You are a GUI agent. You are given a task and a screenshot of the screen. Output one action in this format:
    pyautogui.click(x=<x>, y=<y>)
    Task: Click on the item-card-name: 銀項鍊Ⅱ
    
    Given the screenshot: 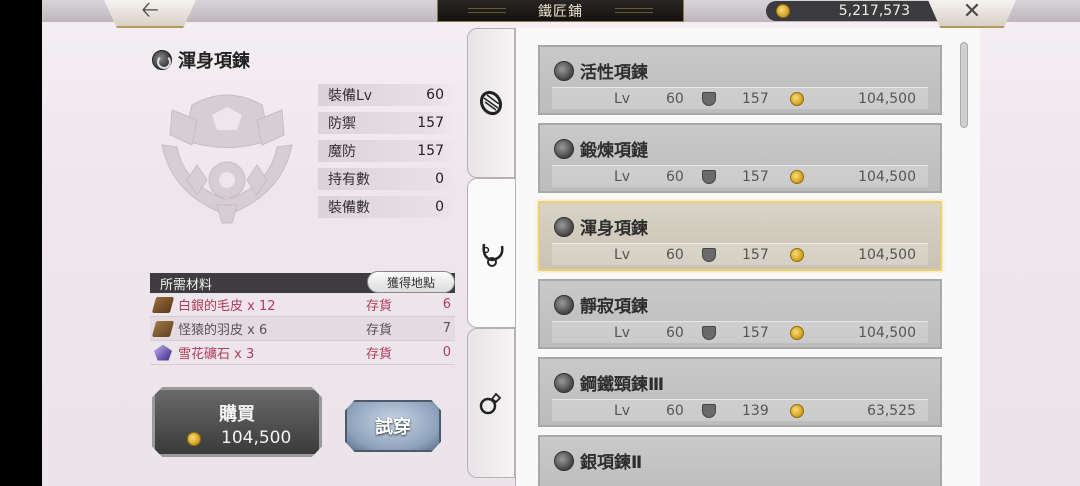 What is the action you would take?
    pyautogui.click(x=611, y=463)
    